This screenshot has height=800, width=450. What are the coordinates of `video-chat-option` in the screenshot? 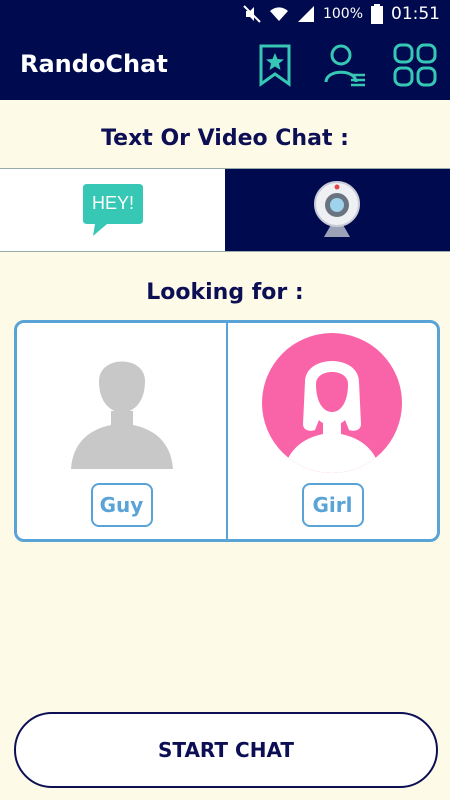 It's located at (337, 210).